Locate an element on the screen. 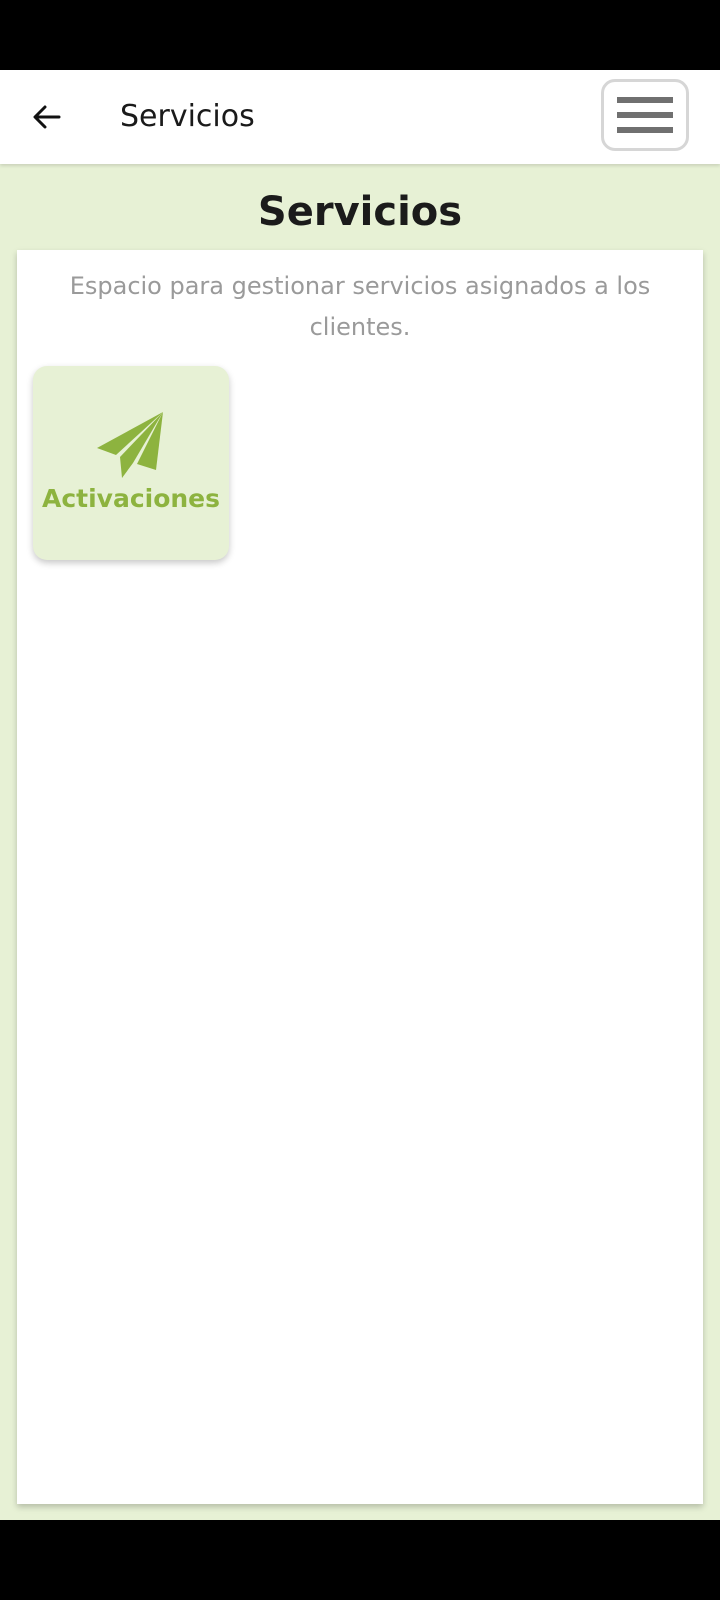  paper-plane-icon is located at coordinates (130, 445).